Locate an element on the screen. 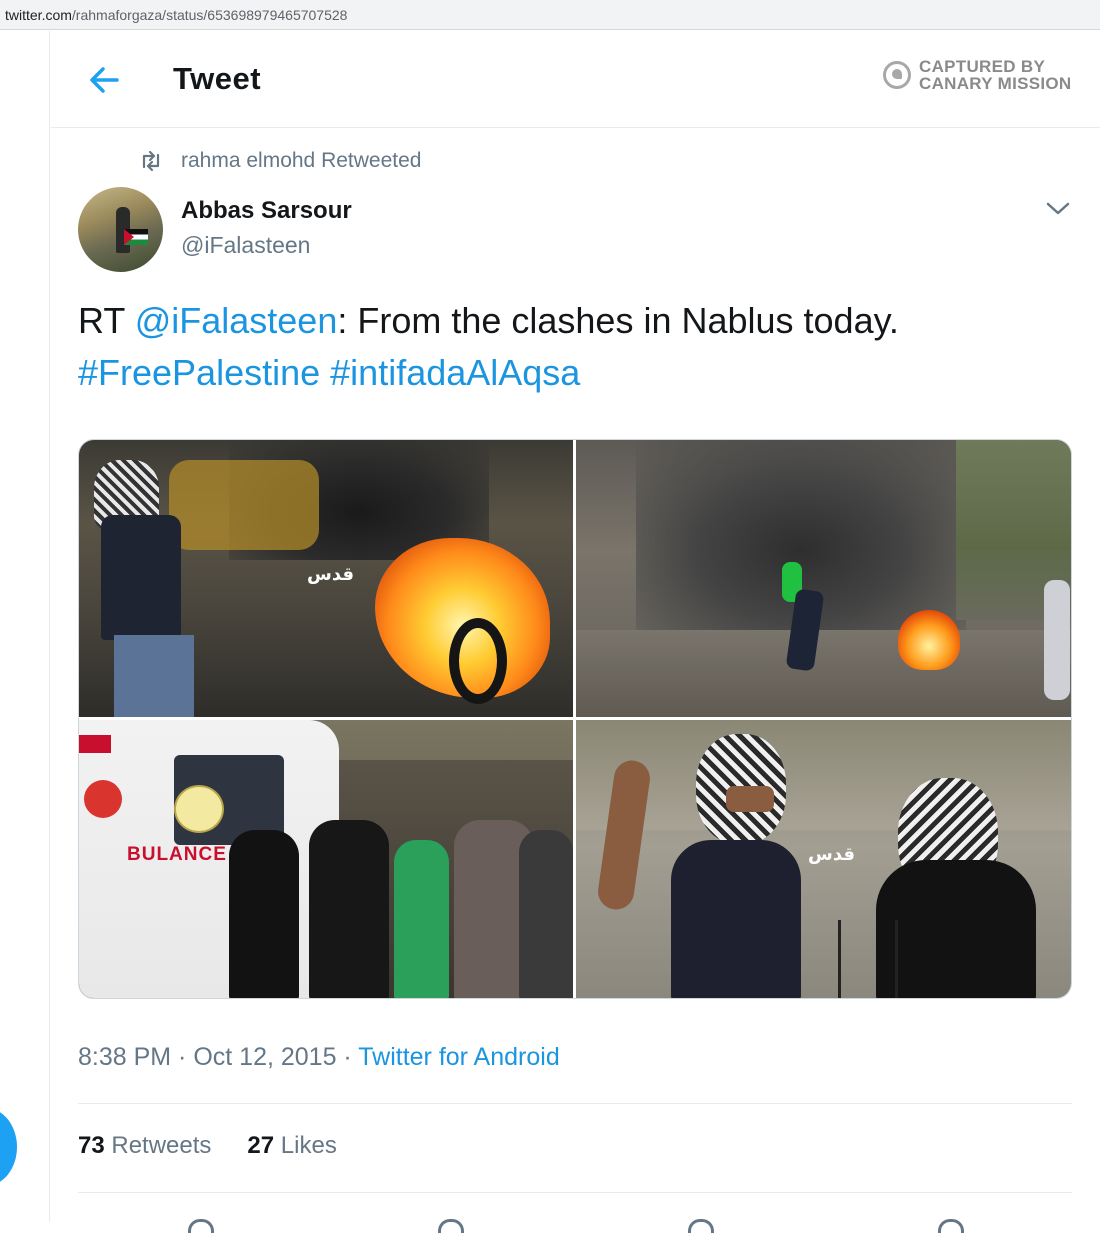 The width and height of the screenshot is (1100, 1233). share-icon is located at coordinates (951, 1226).